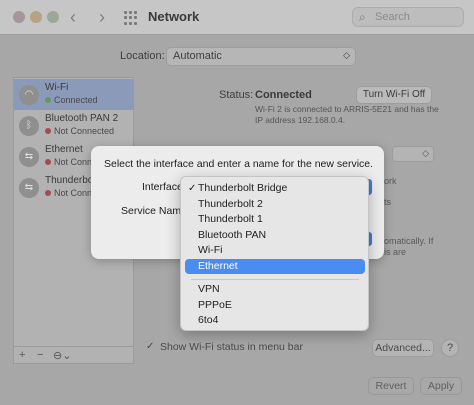 The image size is (474, 405). Describe the element at coordinates (151, 346) in the screenshot. I see `show-wifi-checkbox: ✓` at that location.